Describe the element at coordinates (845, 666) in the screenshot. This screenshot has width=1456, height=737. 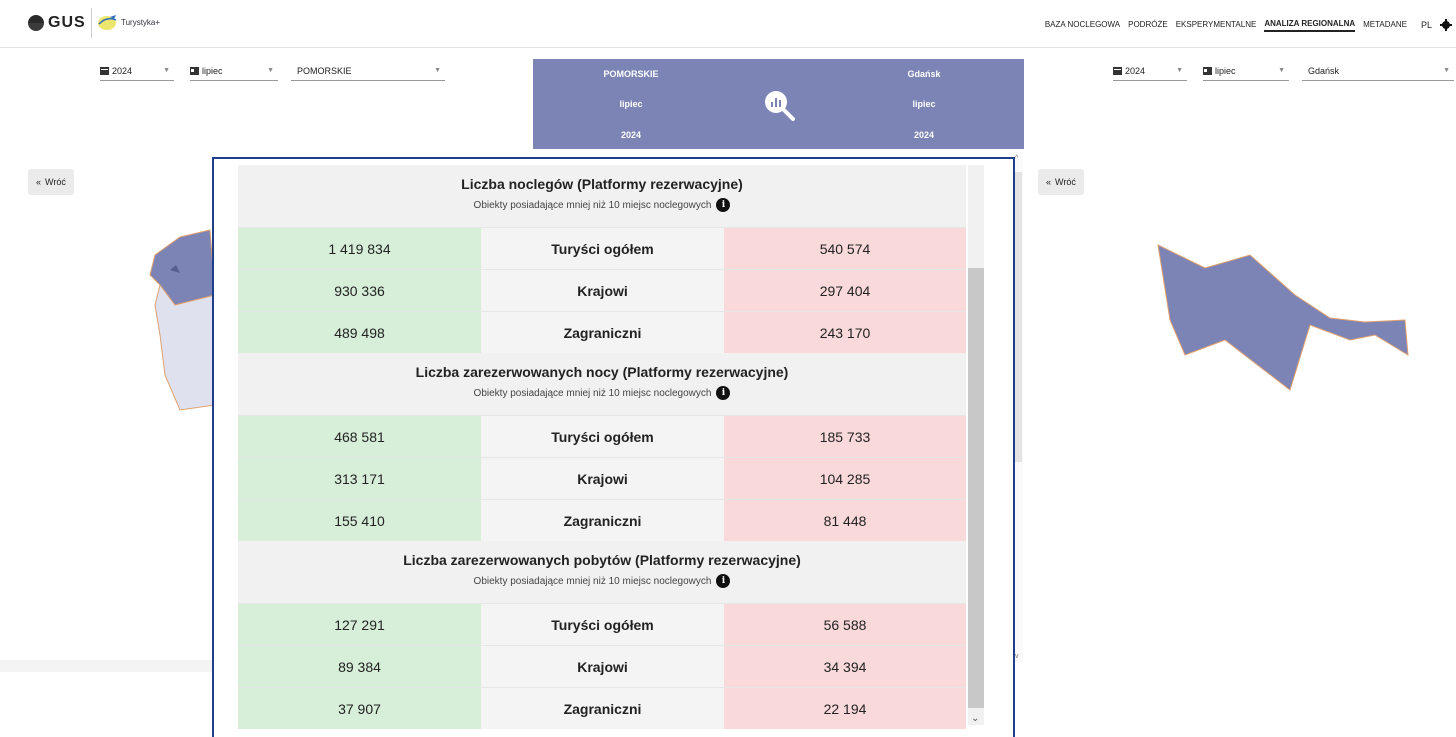
I see `right-value: 34 394` at that location.